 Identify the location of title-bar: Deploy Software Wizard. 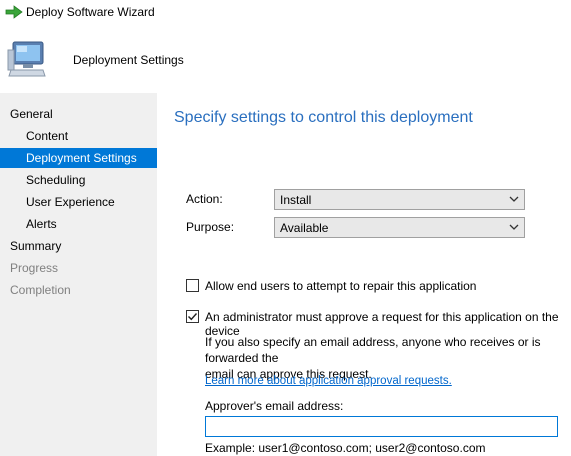
(285, 13).